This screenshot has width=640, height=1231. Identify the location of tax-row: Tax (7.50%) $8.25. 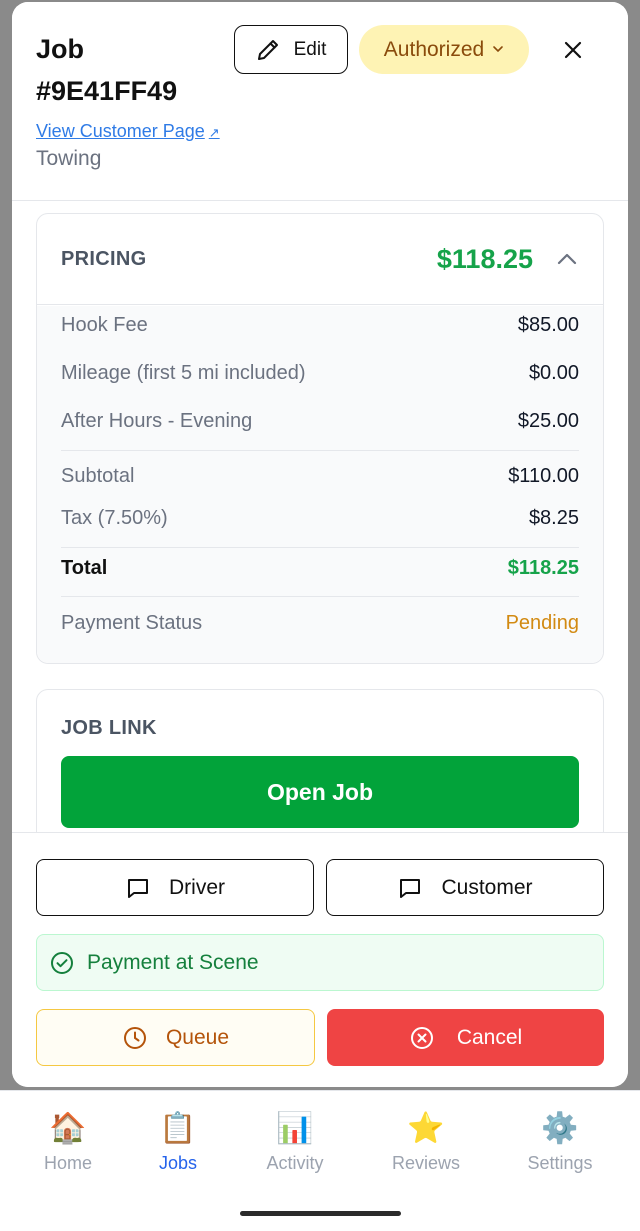
(320, 518).